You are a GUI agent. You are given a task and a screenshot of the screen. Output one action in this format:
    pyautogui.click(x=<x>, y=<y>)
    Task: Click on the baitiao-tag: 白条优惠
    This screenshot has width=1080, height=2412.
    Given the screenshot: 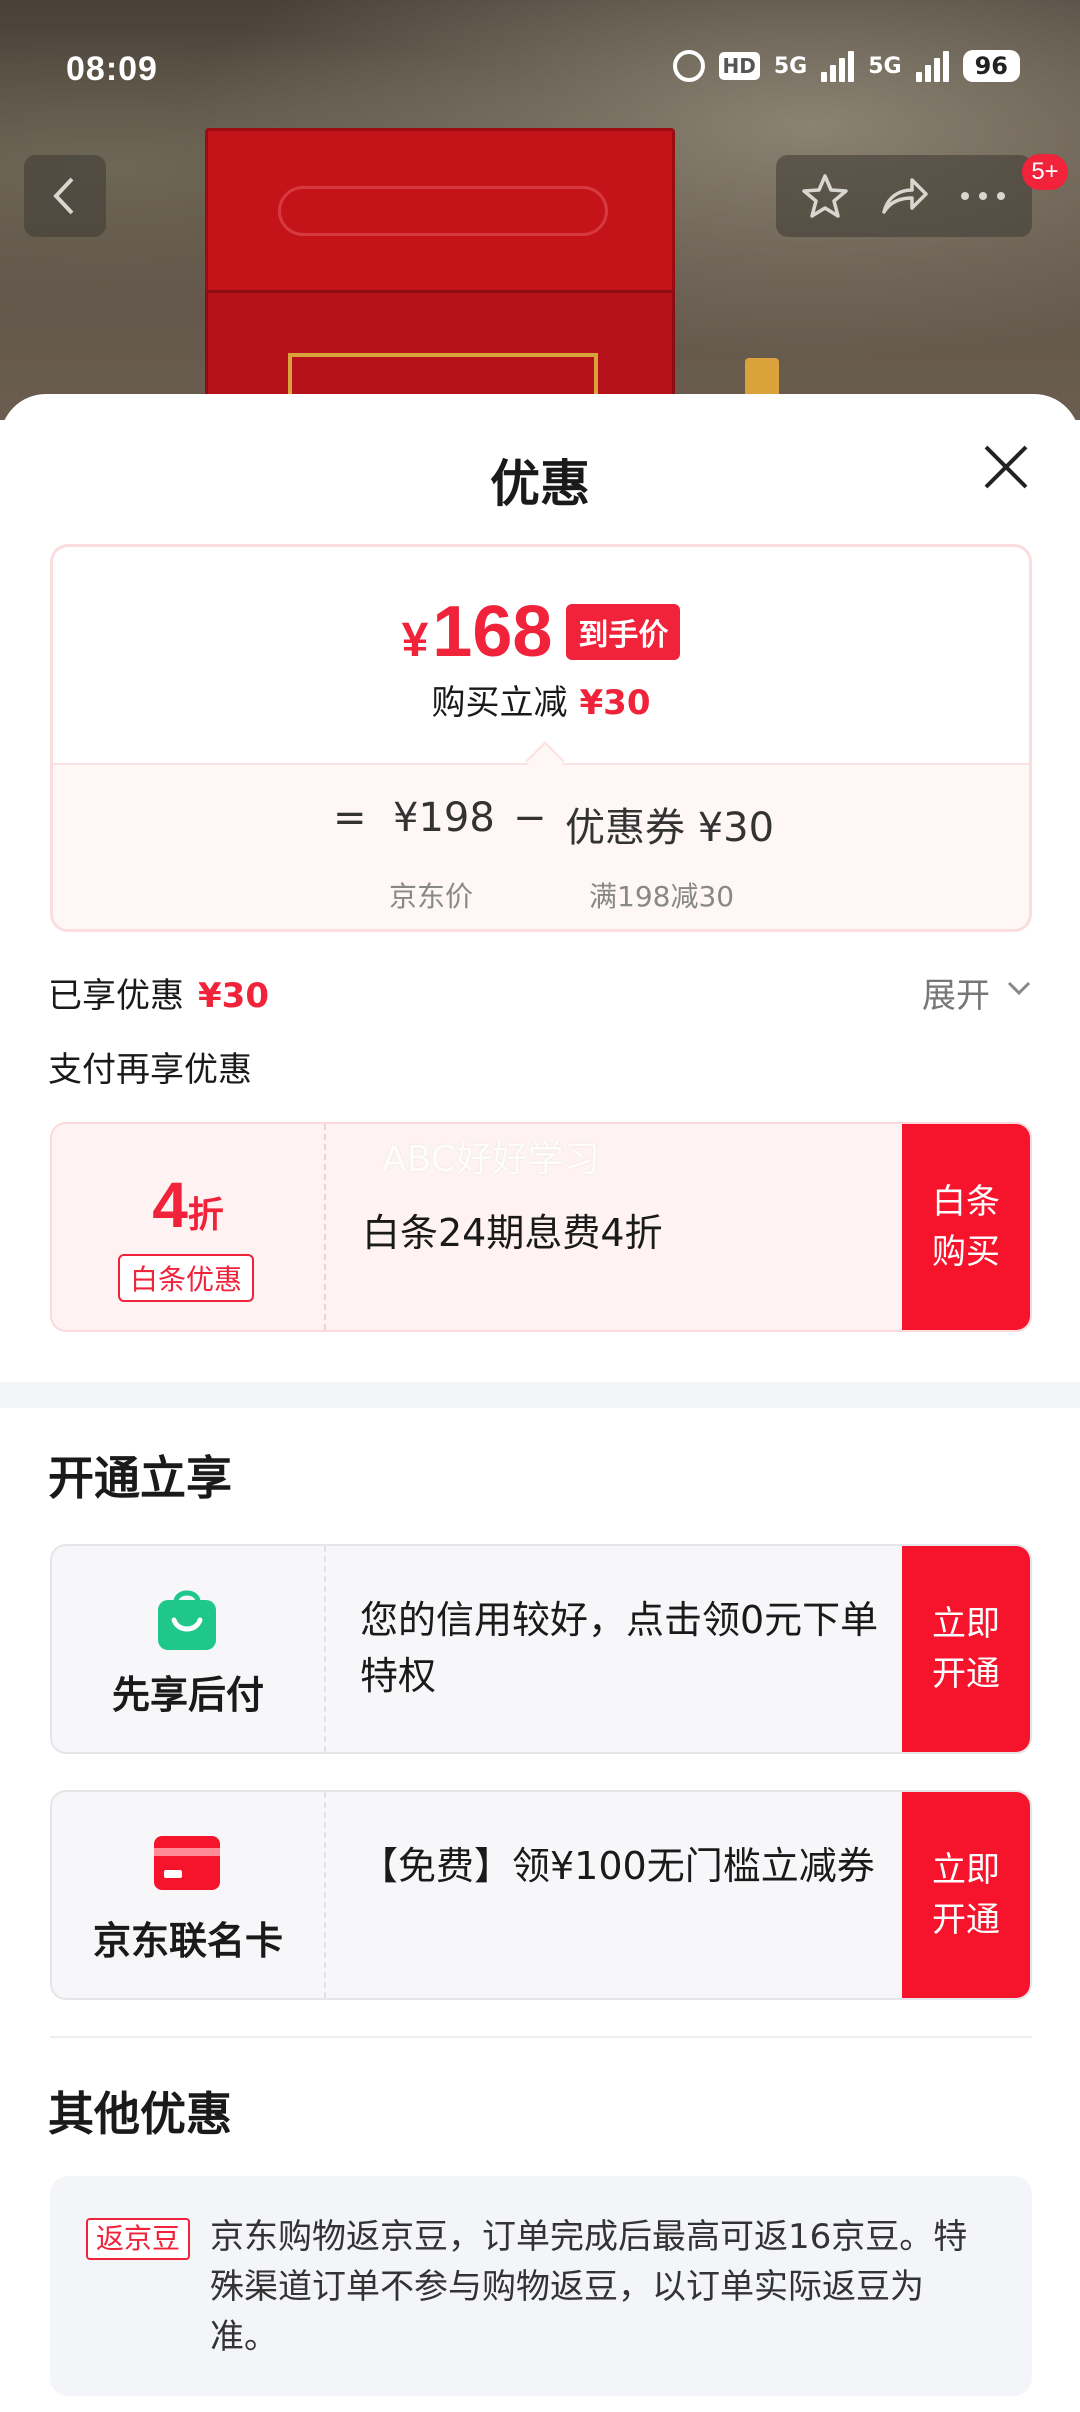 What is the action you would take?
    pyautogui.click(x=186, y=1278)
    